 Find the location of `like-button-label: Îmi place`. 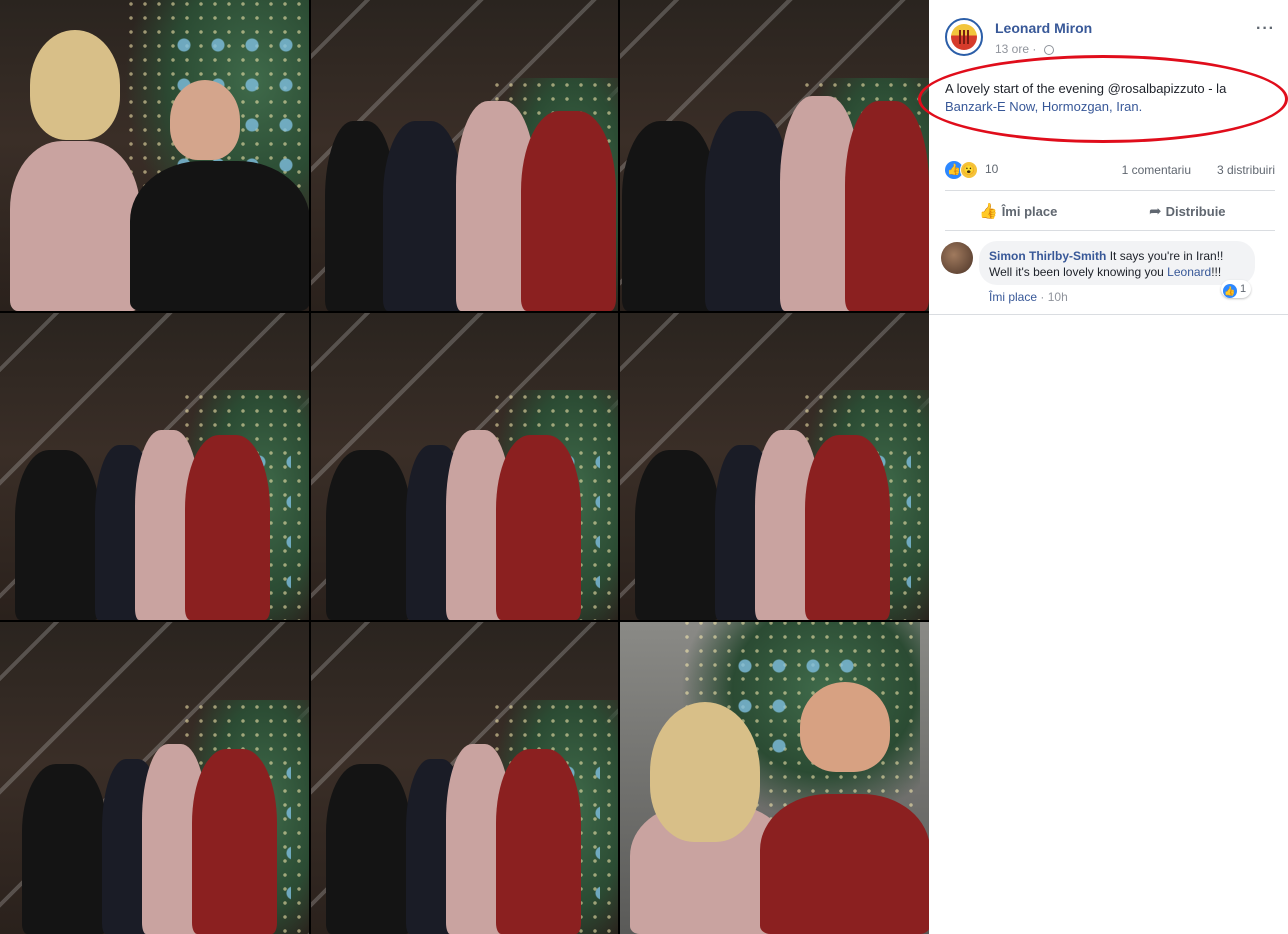

like-button-label: Îmi place is located at coordinates (1029, 211).